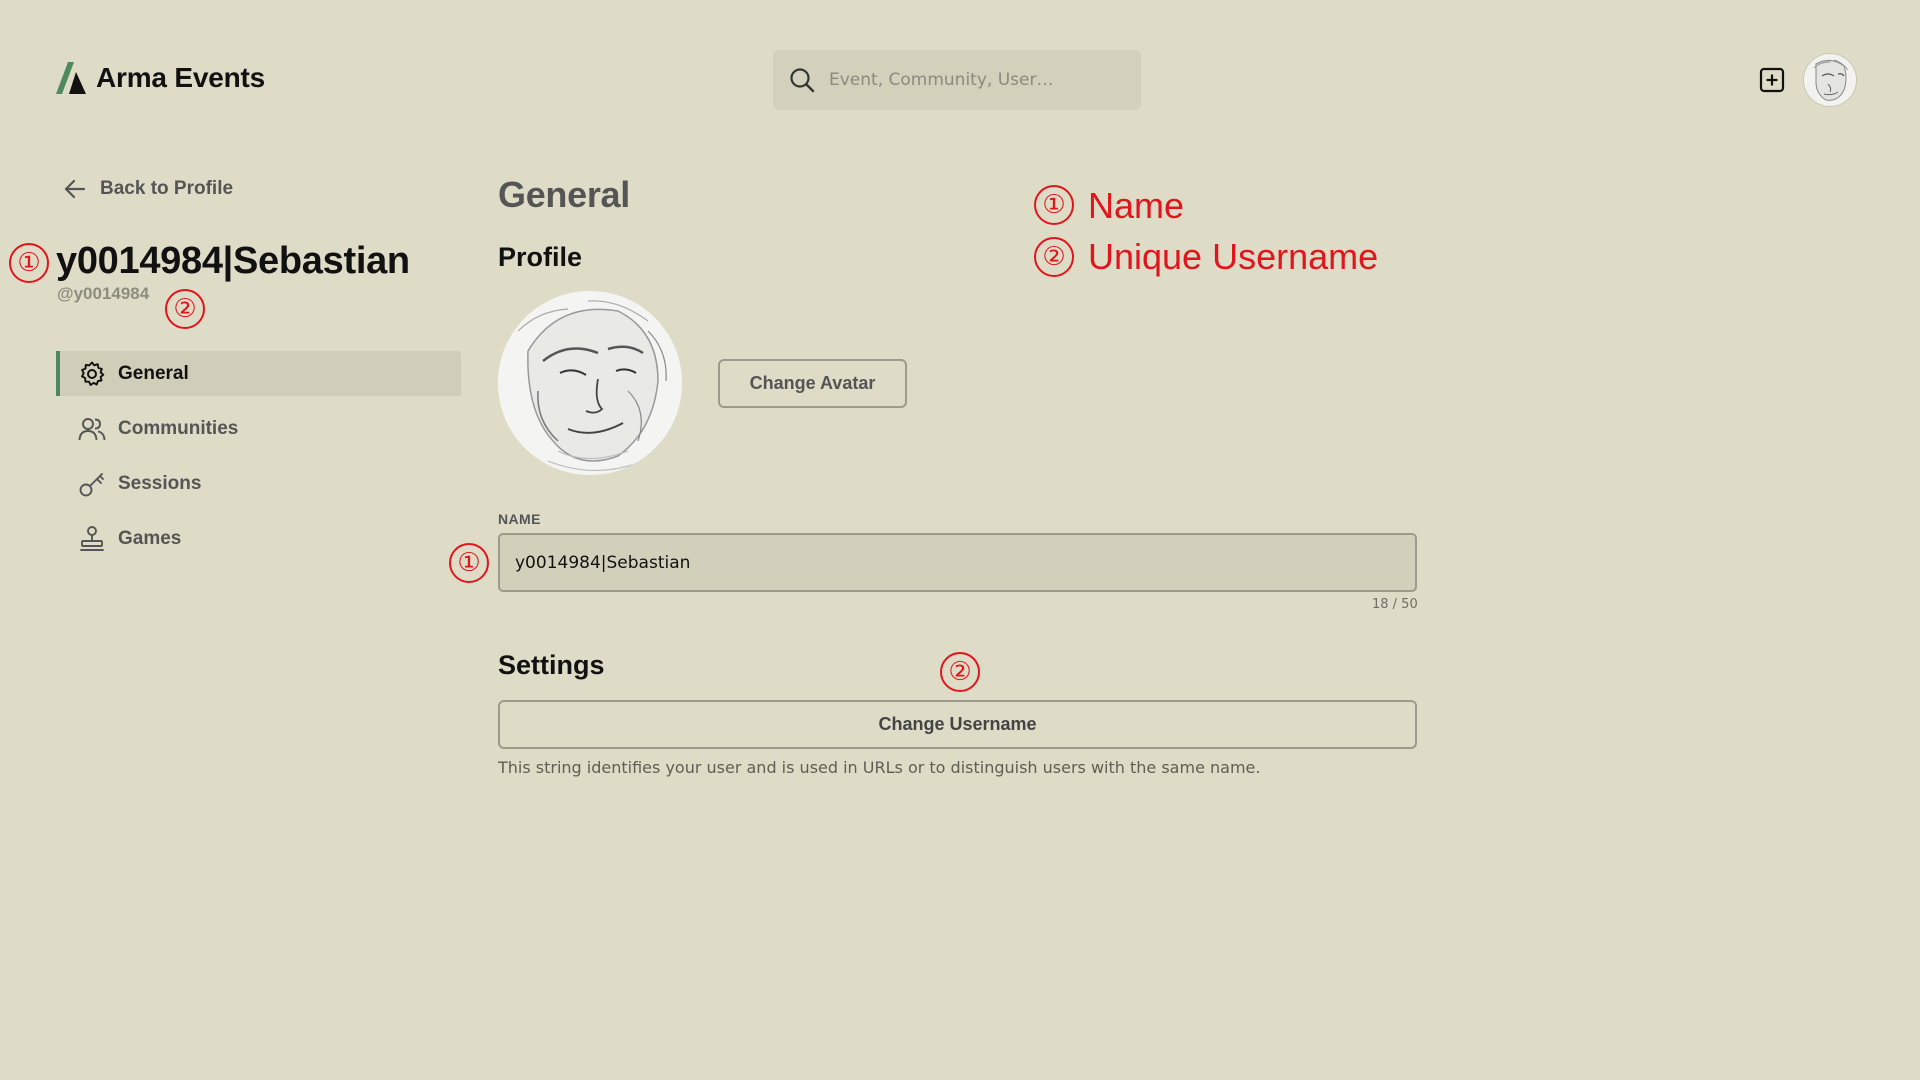 Image resolution: width=1920 pixels, height=1080 pixels. I want to click on app-logo: Arma Events, so click(160, 78).